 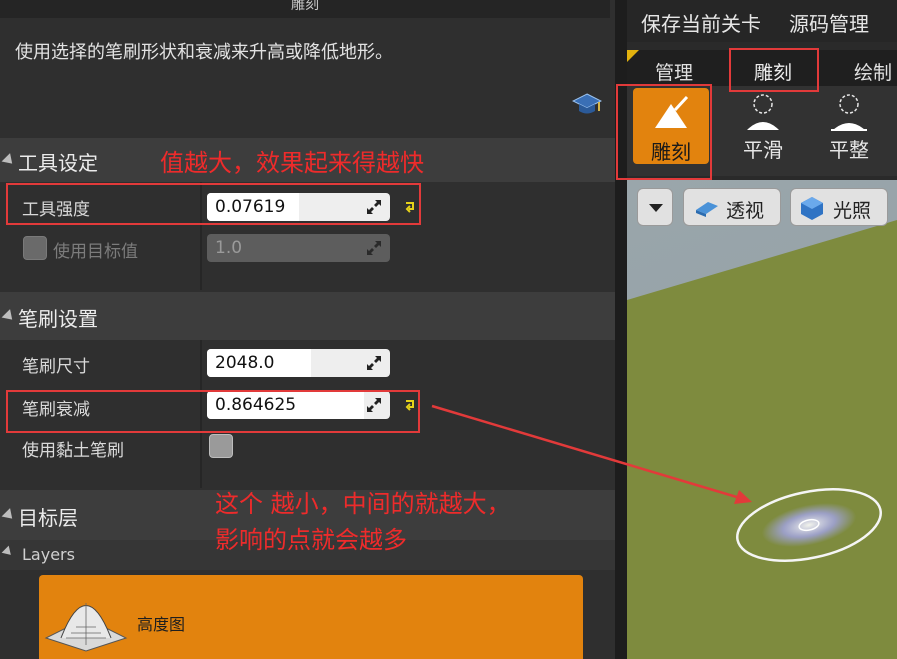 I want to click on brush-settings-title: 笔刷设置, so click(x=58, y=319).